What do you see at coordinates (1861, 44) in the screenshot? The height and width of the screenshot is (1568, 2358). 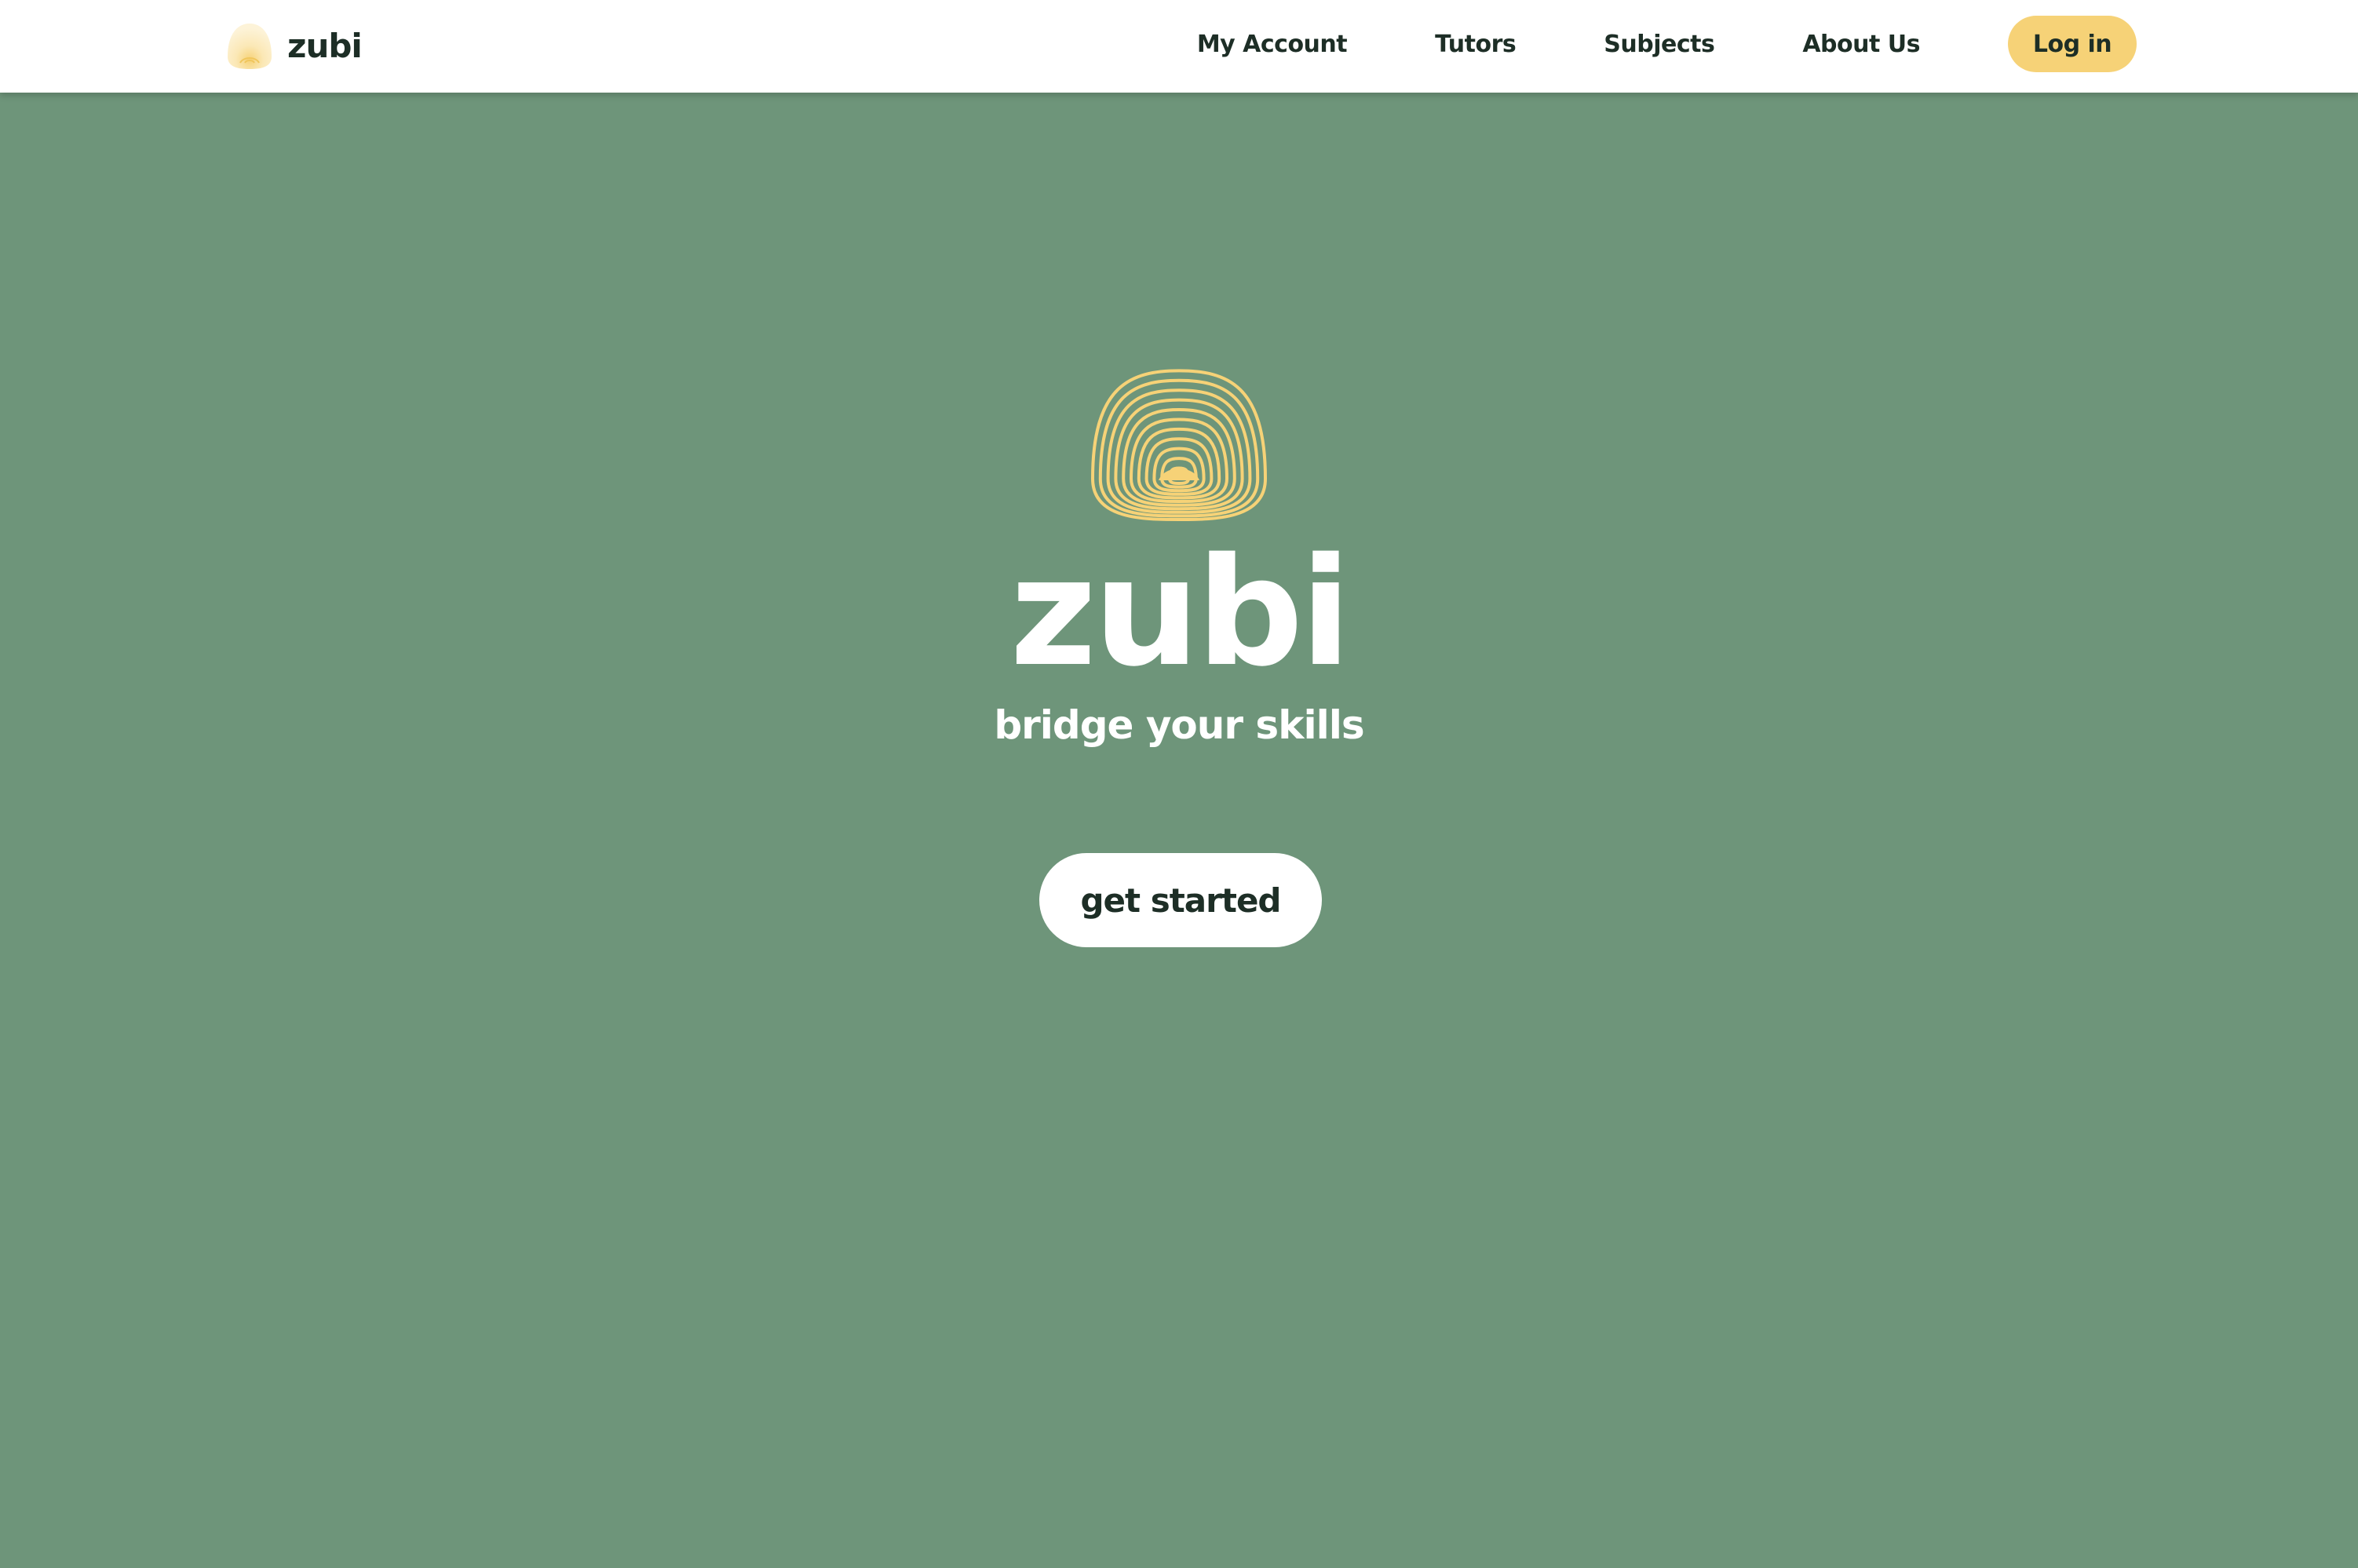 I see `nav-link-about-us: About Us` at bounding box center [1861, 44].